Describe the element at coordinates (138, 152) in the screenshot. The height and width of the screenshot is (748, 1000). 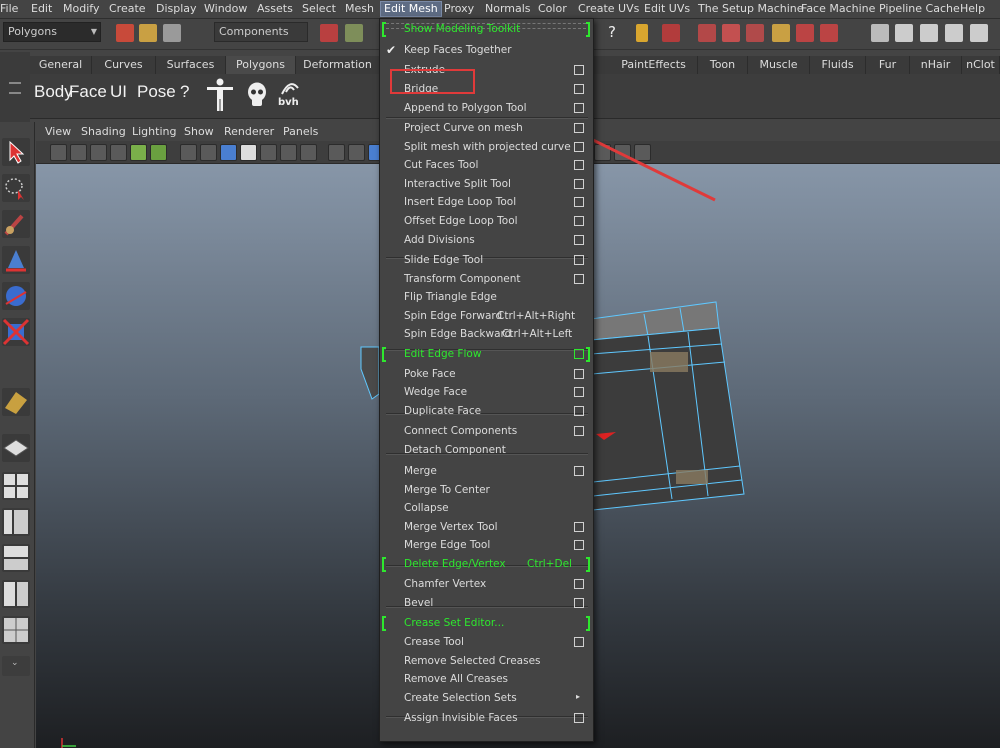
I see `two-d-pan-icon` at that location.